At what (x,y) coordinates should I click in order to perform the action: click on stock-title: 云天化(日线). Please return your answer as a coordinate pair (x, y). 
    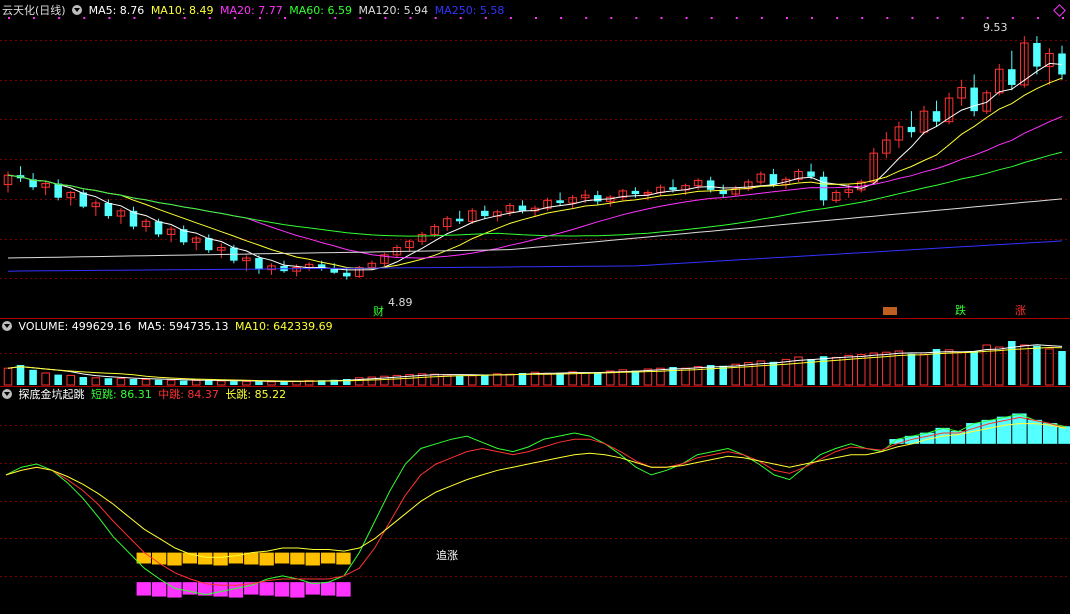
    Looking at the image, I should click on (34, 10).